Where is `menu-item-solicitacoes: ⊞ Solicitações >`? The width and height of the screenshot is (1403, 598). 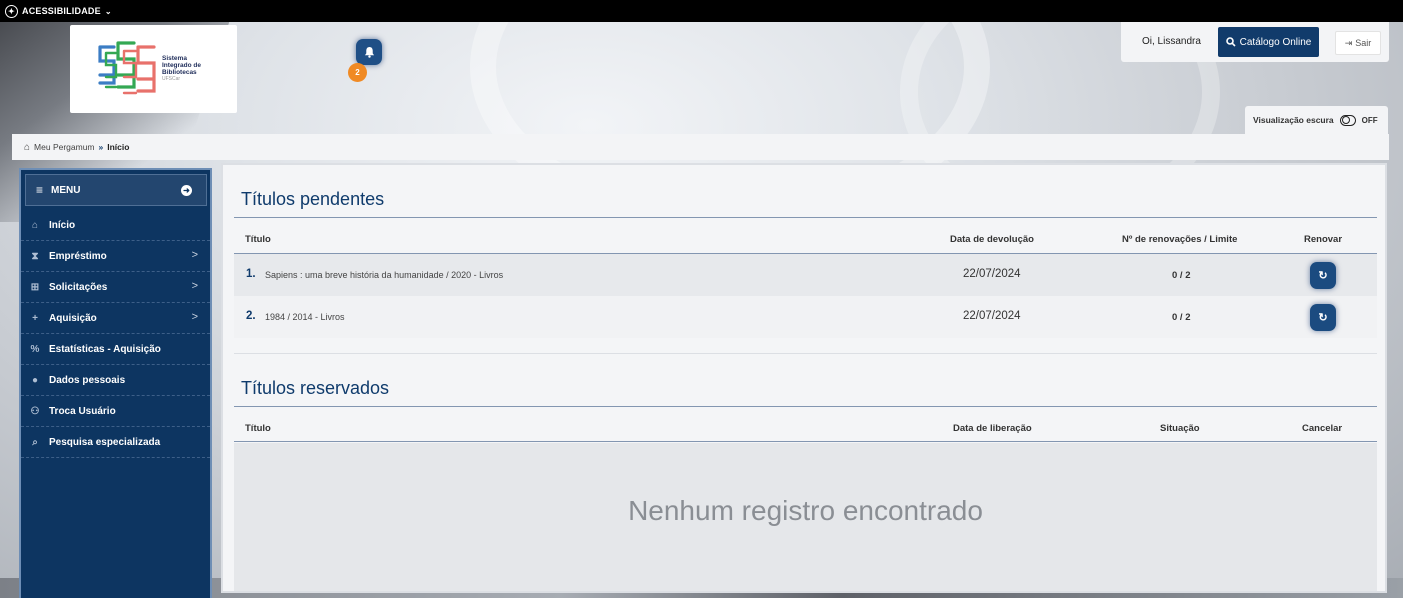
menu-item-solicitacoes: ⊞ Solicitações > is located at coordinates (115, 287).